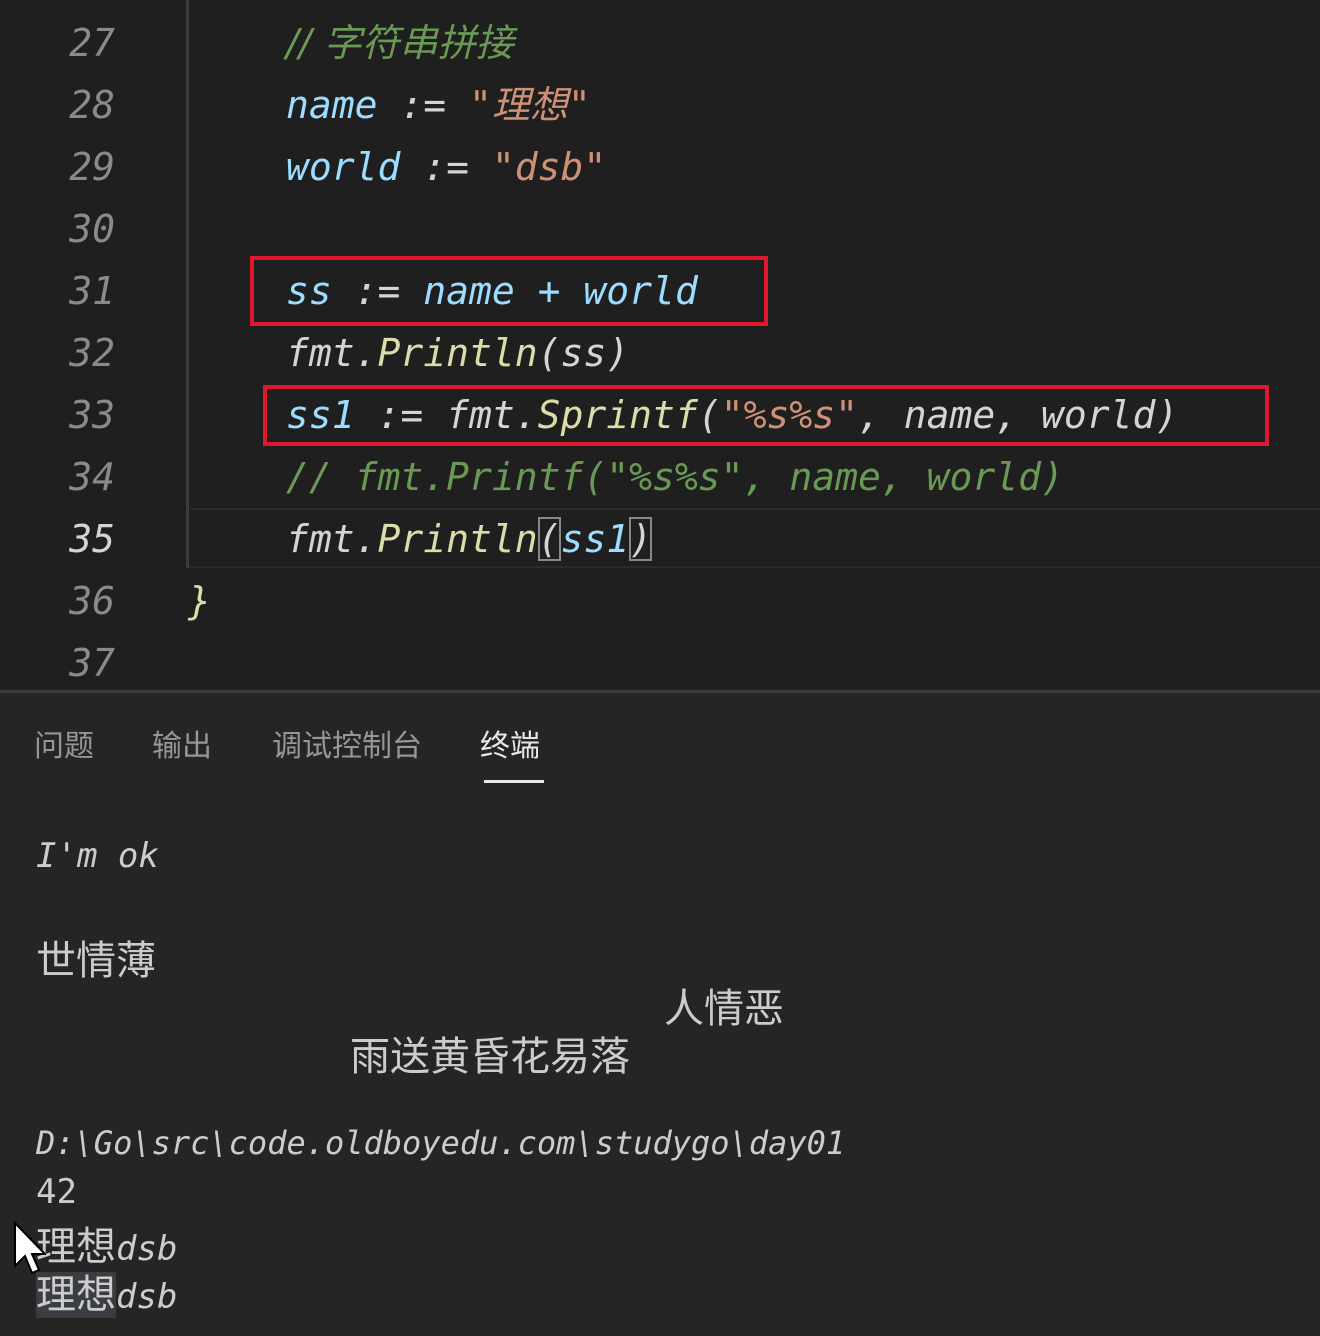  Describe the element at coordinates (469, 539) in the screenshot. I see `code-text: fmt.Println(ss1)` at that location.